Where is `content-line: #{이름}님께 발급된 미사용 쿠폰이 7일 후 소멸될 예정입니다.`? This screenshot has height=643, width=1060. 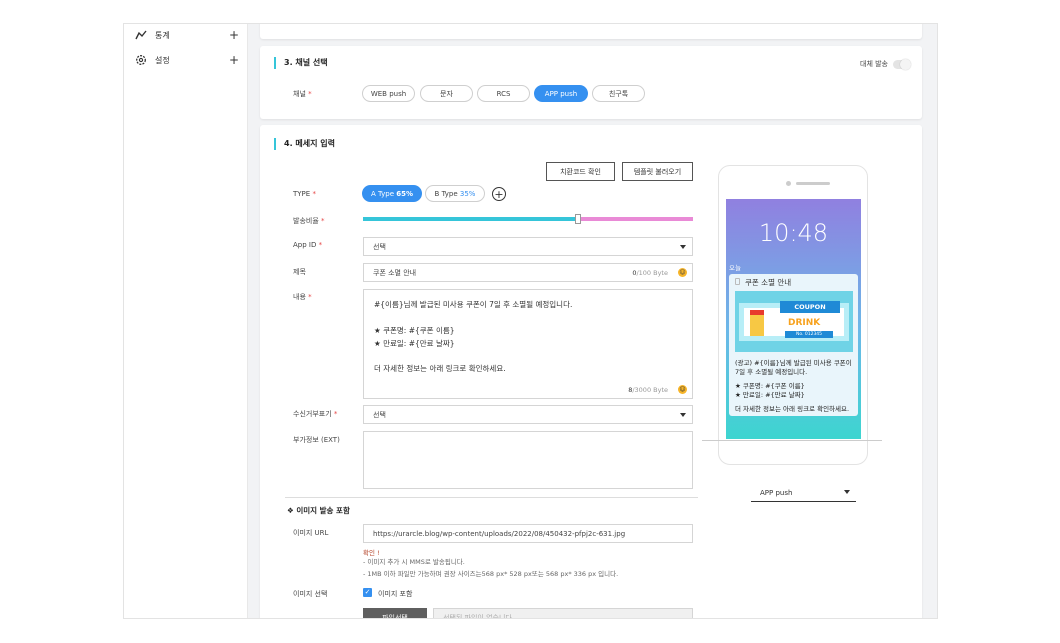 content-line: #{이름}님께 발급된 미사용 쿠폰이 7일 후 소멸될 예정입니다. is located at coordinates (473, 304).